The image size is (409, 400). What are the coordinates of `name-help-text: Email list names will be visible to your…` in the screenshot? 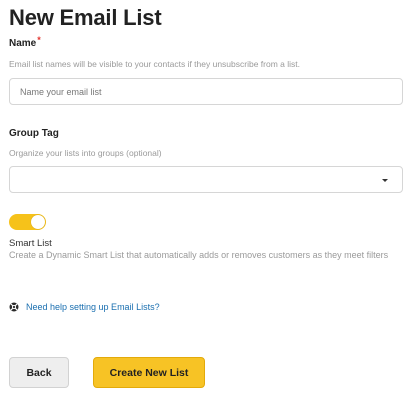 It's located at (155, 64).